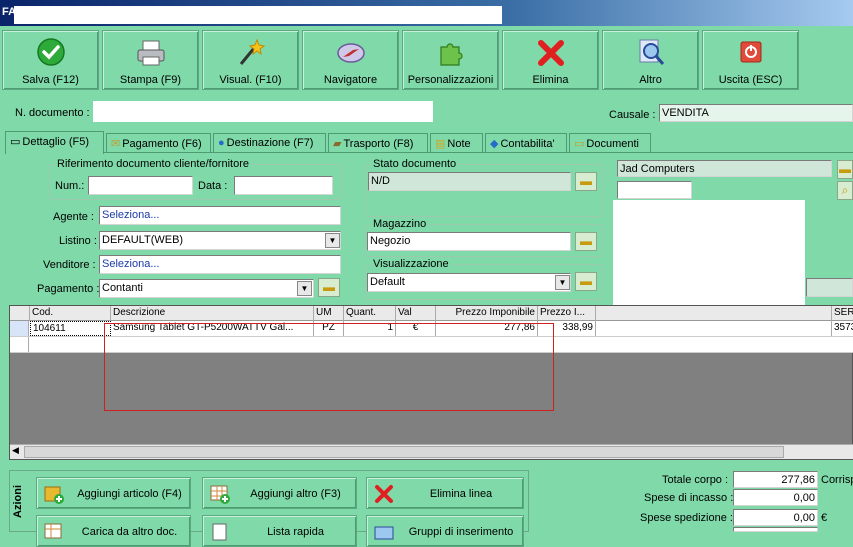  What do you see at coordinates (404, 452) in the screenshot?
I see `scroll-thumb` at bounding box center [404, 452].